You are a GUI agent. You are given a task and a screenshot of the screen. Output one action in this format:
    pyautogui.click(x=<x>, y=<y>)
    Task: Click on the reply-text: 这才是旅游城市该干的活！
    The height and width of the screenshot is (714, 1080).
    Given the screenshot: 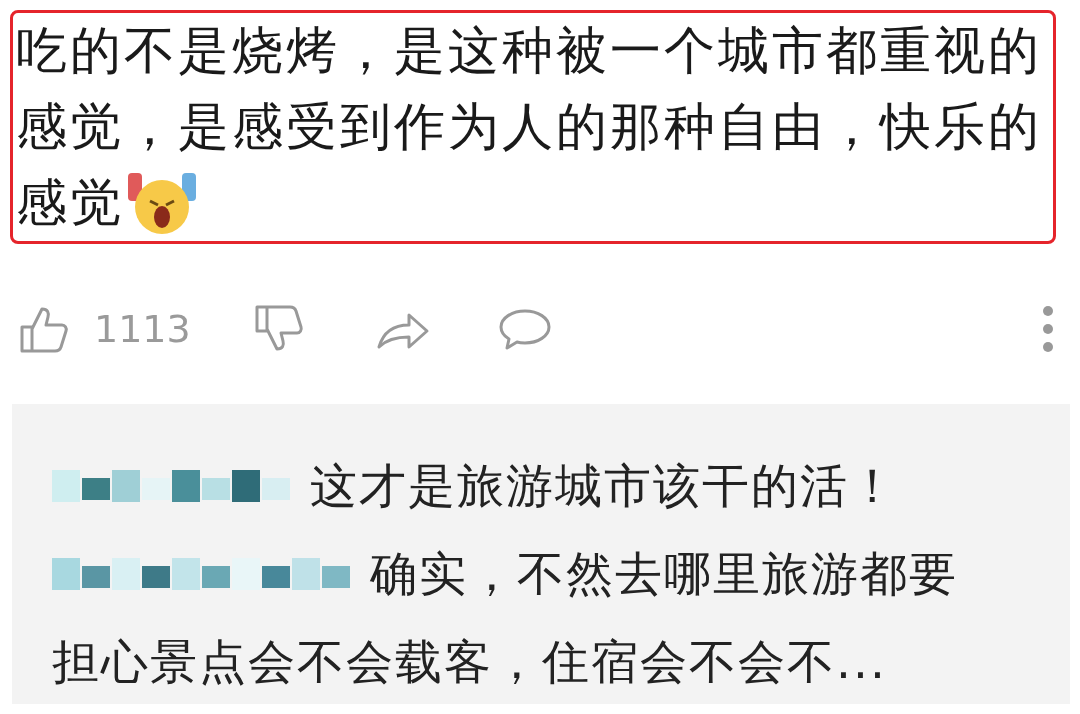 What is the action you would take?
    pyautogui.click(x=604, y=485)
    